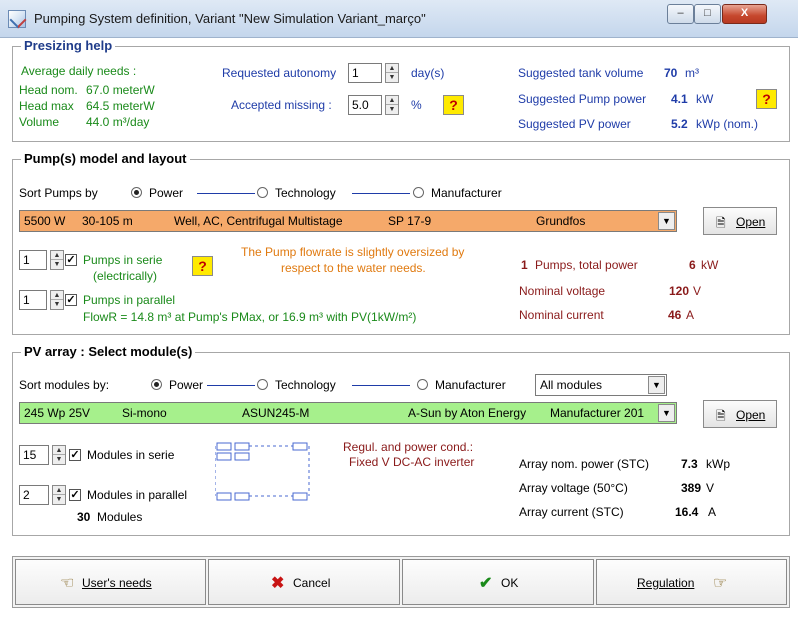  I want to click on pump-sort-power-label: Power, so click(166, 193).